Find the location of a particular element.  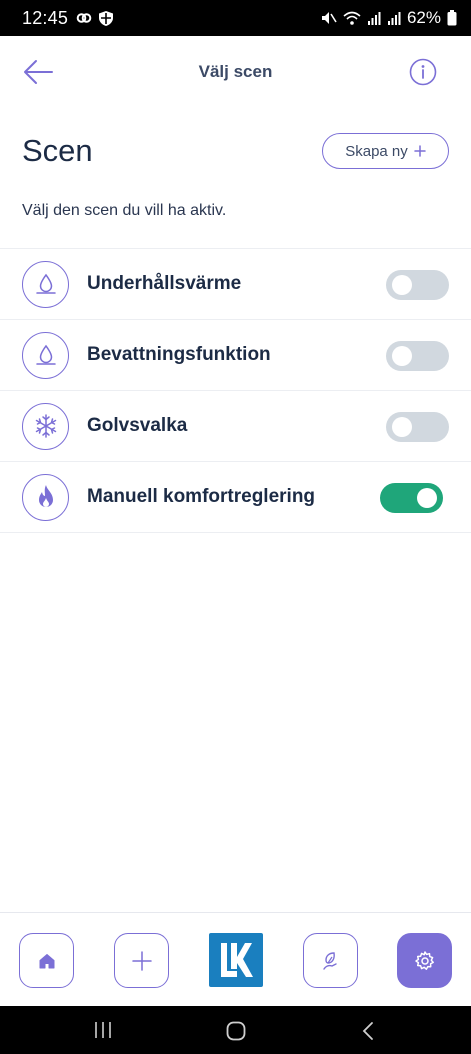

recent-apps-icon is located at coordinates (103, 1030).